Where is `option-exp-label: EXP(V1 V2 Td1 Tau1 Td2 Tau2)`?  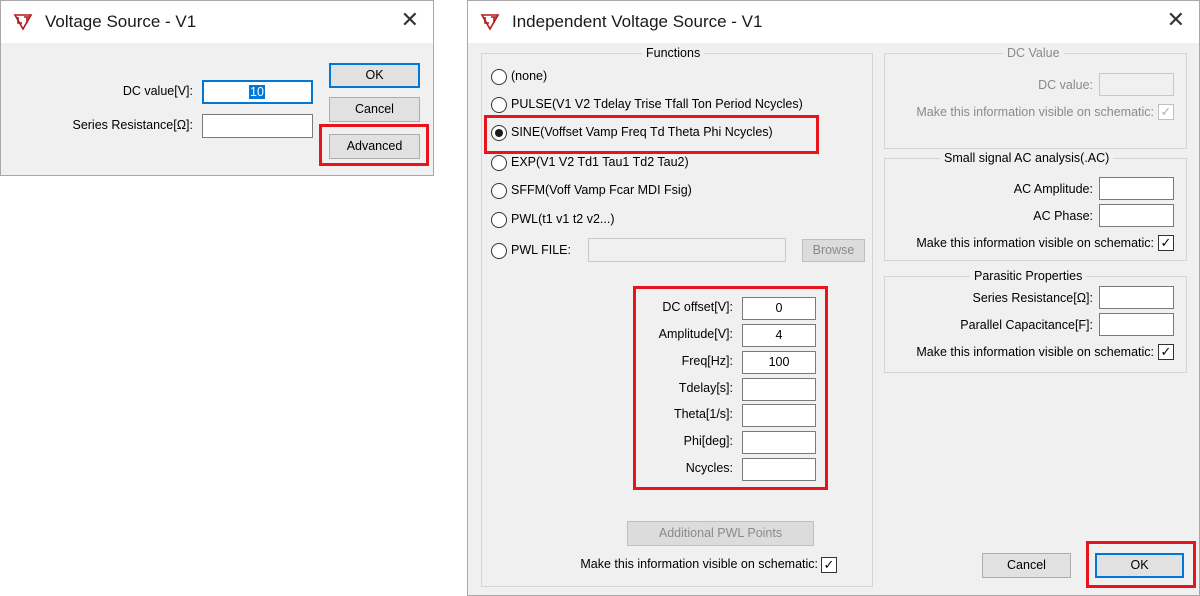 option-exp-label: EXP(V1 V2 Td1 Tau1 Td2 Tau2) is located at coordinates (600, 162).